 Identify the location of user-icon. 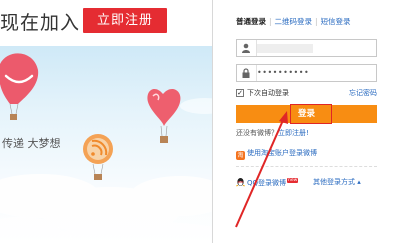
(246, 48).